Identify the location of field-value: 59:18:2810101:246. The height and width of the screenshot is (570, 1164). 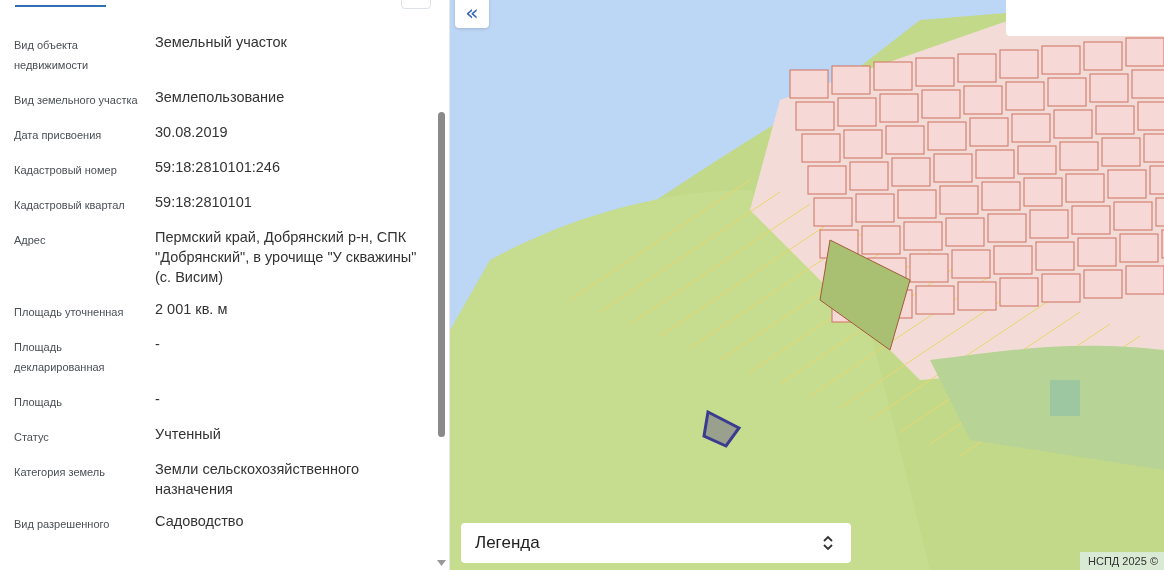
(218, 167).